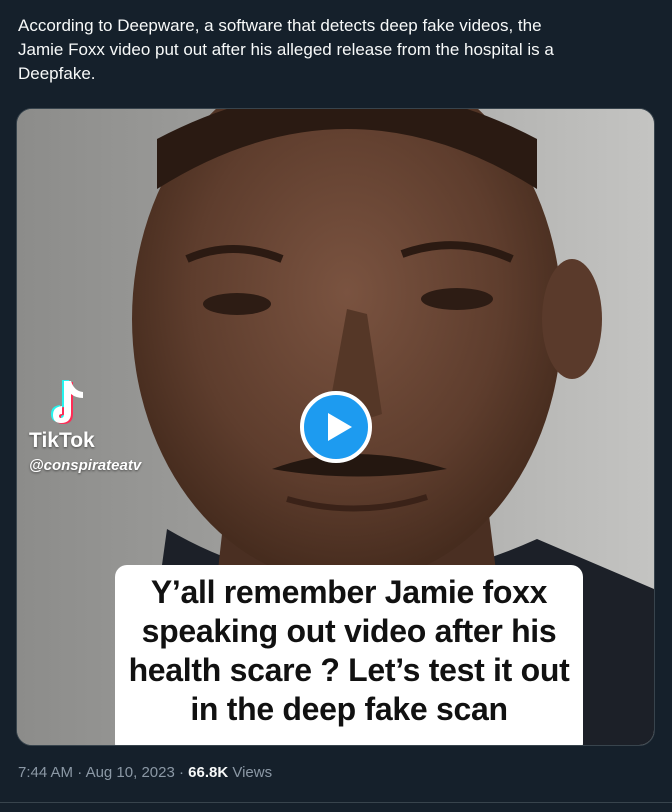 The image size is (672, 812). Describe the element at coordinates (85, 465) in the screenshot. I see `tiktok-handle: @conspirateatv` at that location.